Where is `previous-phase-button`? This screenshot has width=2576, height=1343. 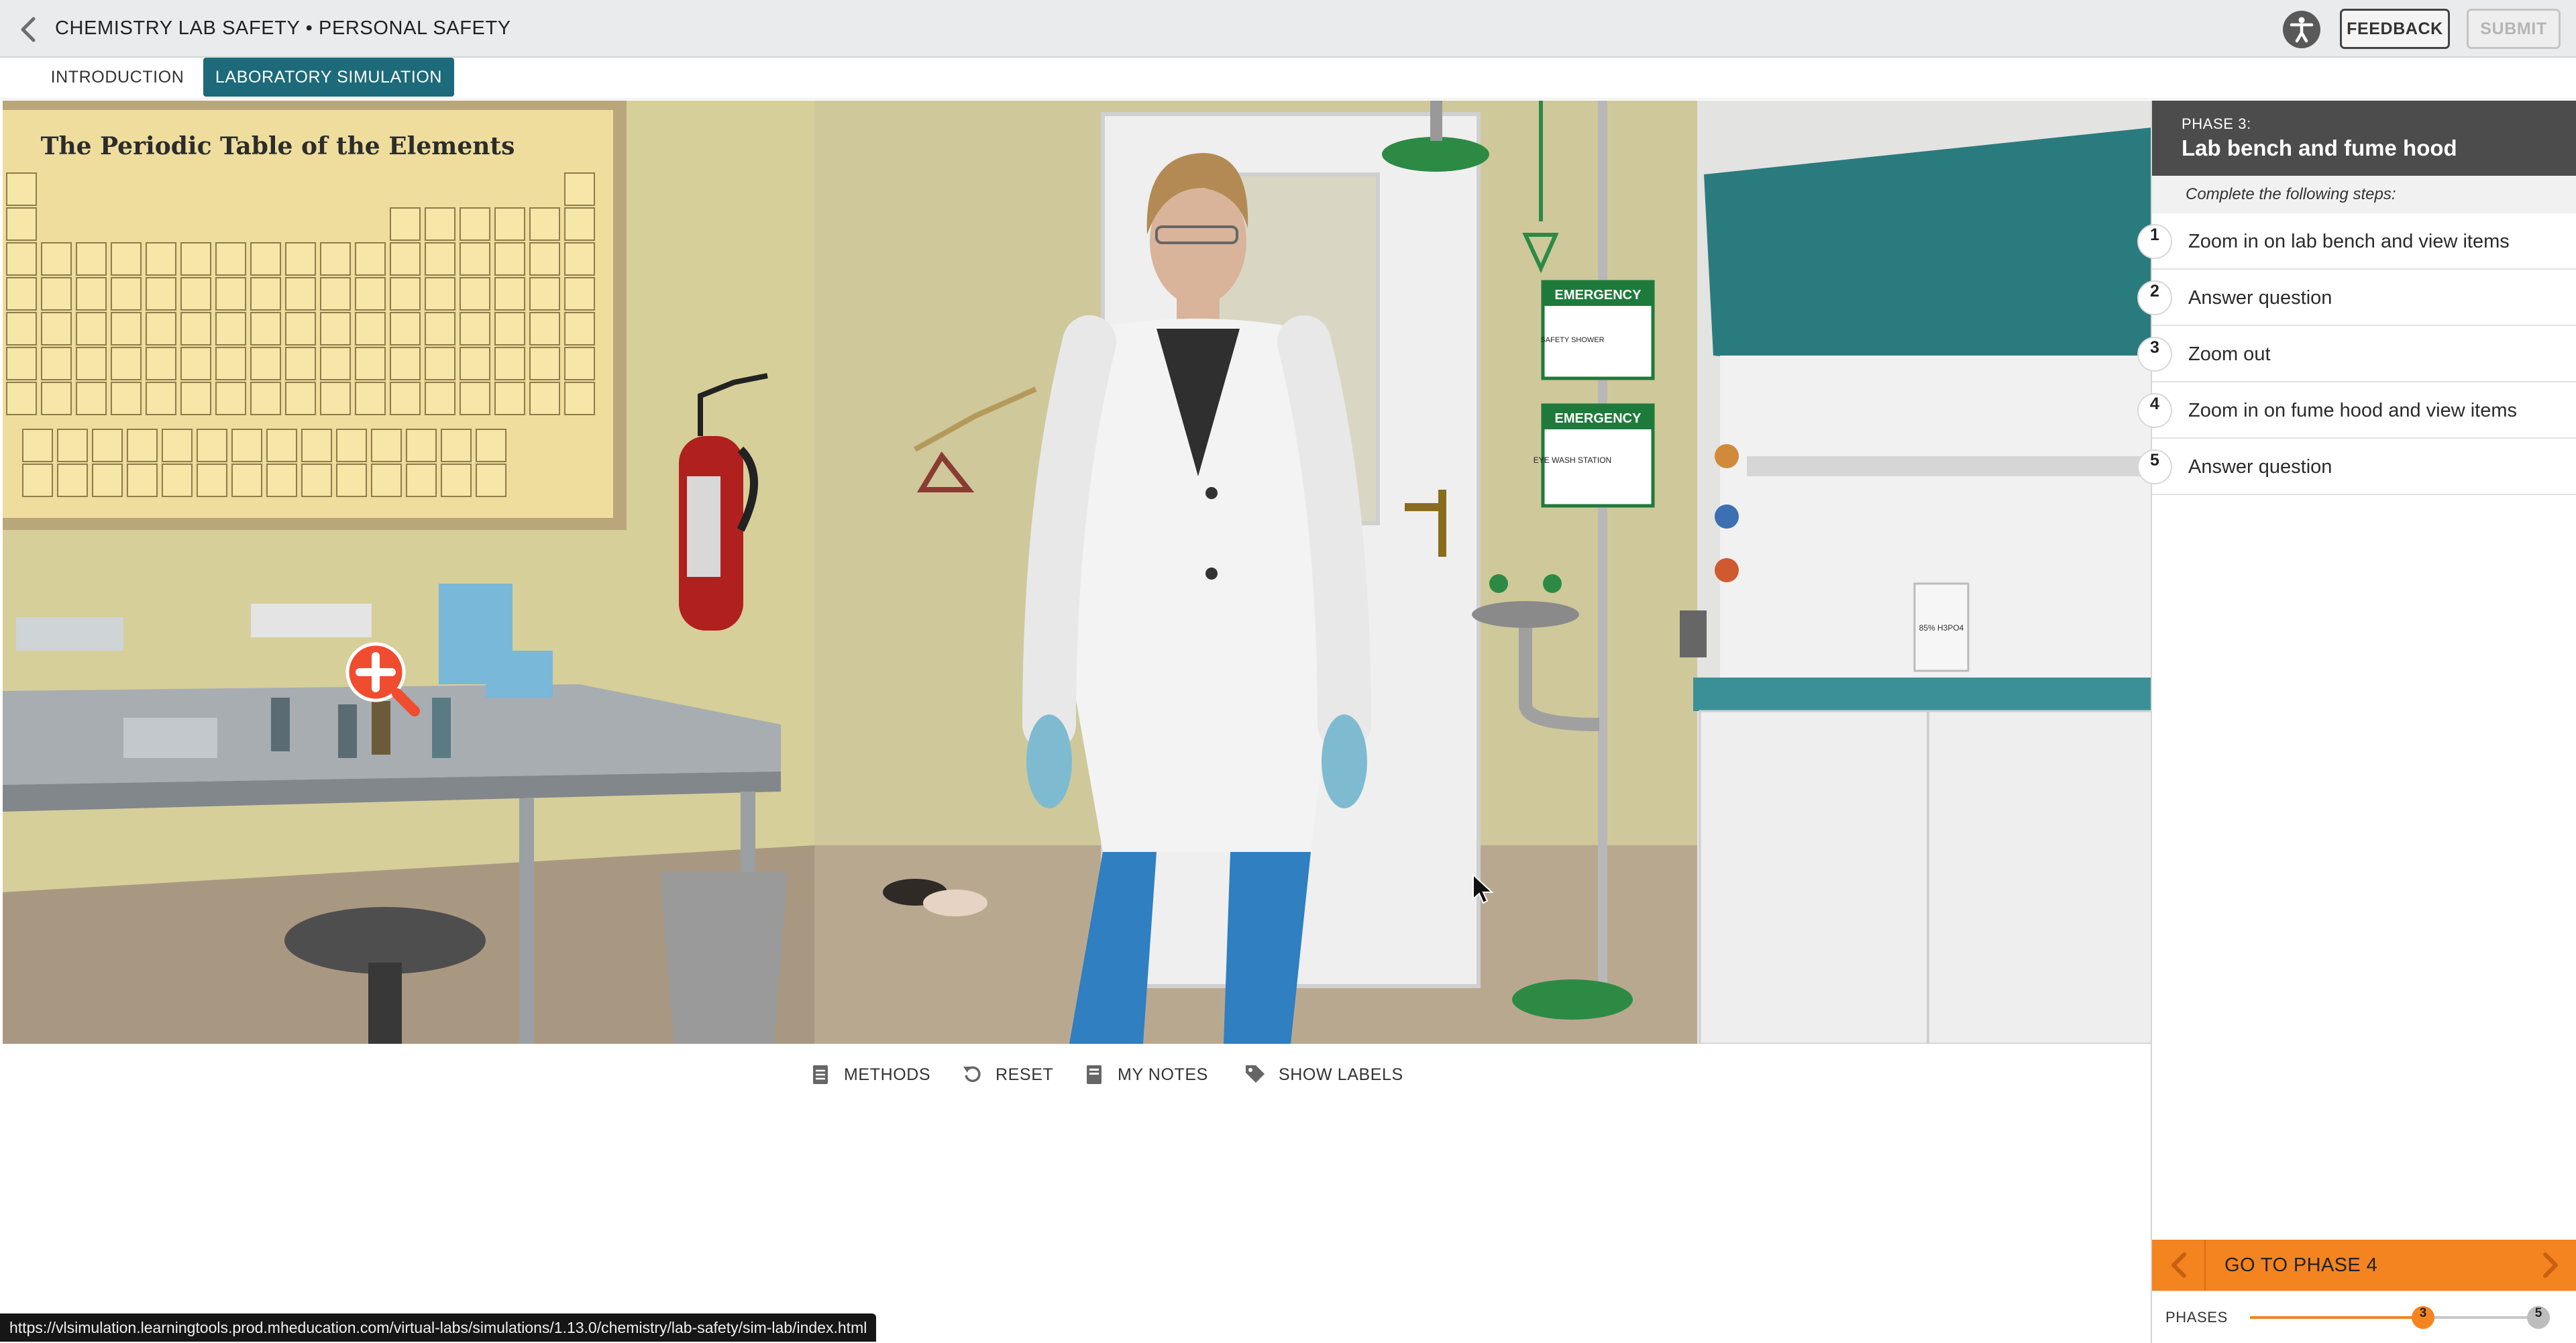 previous-phase-button is located at coordinates (2179, 1265).